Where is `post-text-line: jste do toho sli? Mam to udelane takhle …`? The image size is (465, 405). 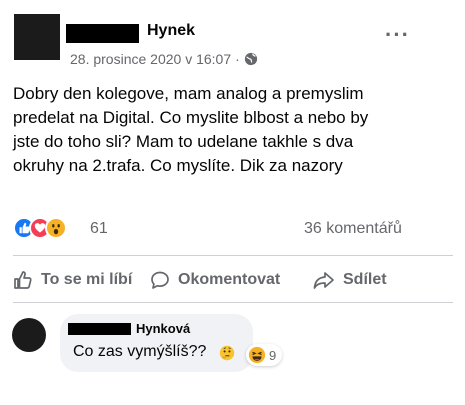 post-text-line: jste do toho sli? Mam to udelane takhle … is located at coordinates (183, 141).